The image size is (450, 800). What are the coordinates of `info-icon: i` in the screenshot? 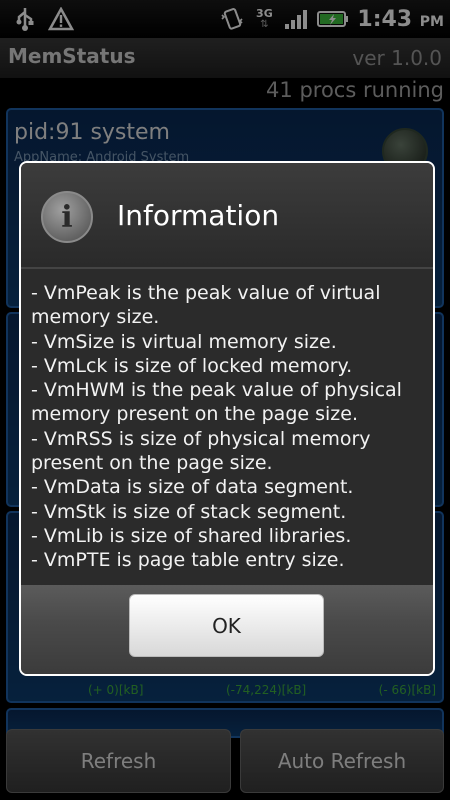 It's located at (67, 217).